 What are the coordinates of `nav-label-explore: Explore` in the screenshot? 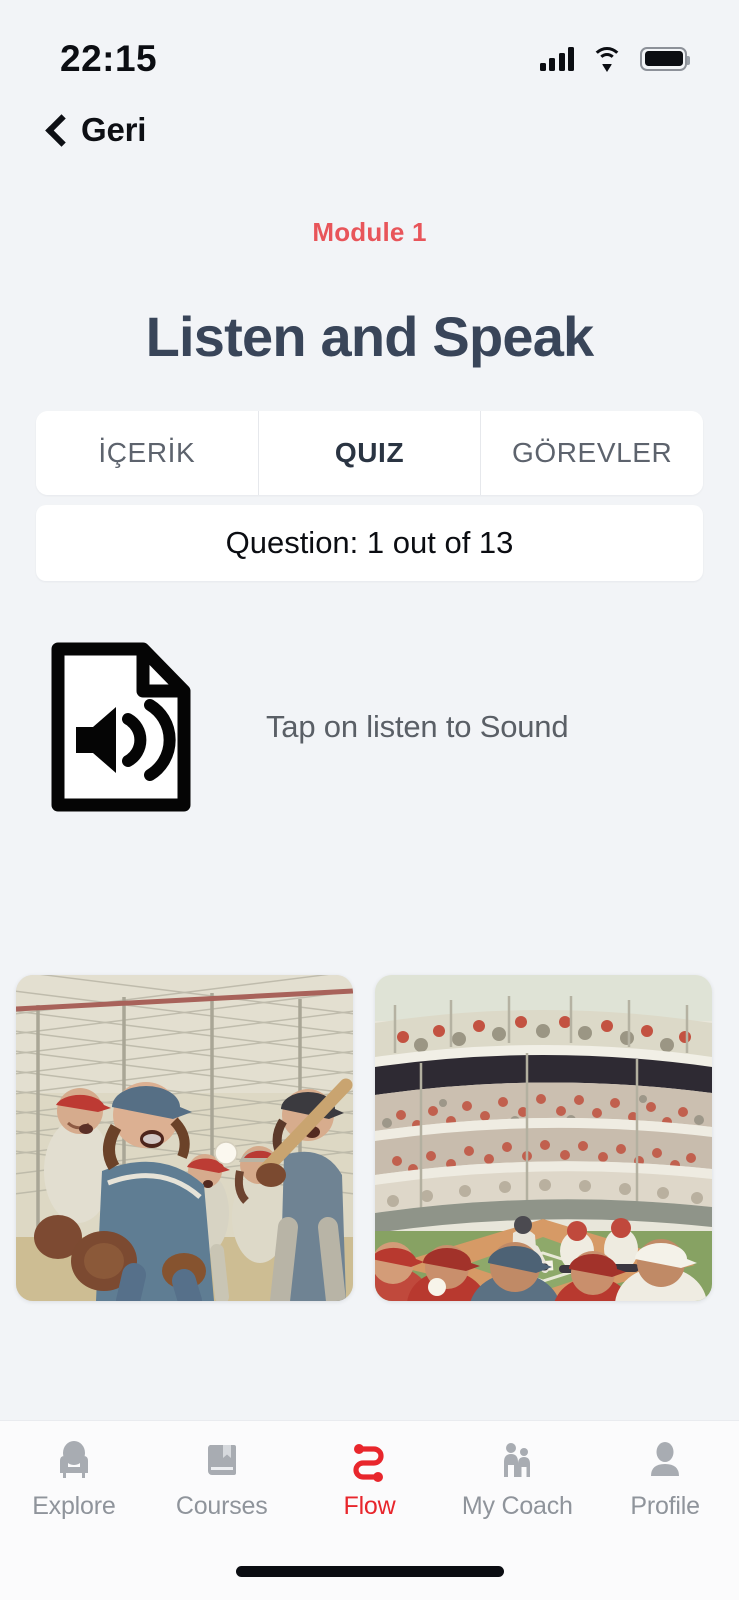 It's located at (74, 1506).